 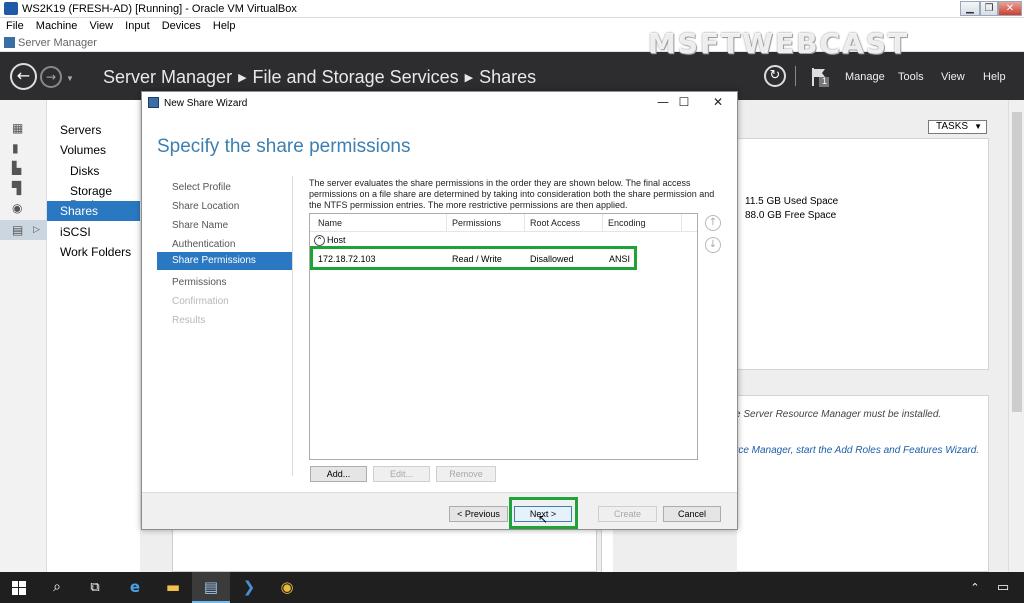 I want to click on start-icon, so click(x=19, y=587).